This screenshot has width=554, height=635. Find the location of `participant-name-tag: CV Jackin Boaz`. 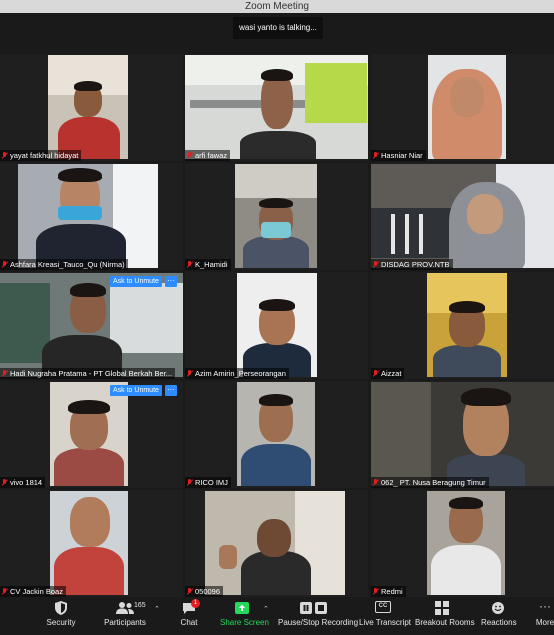

participant-name-tag: CV Jackin Boaz is located at coordinates (33, 591).